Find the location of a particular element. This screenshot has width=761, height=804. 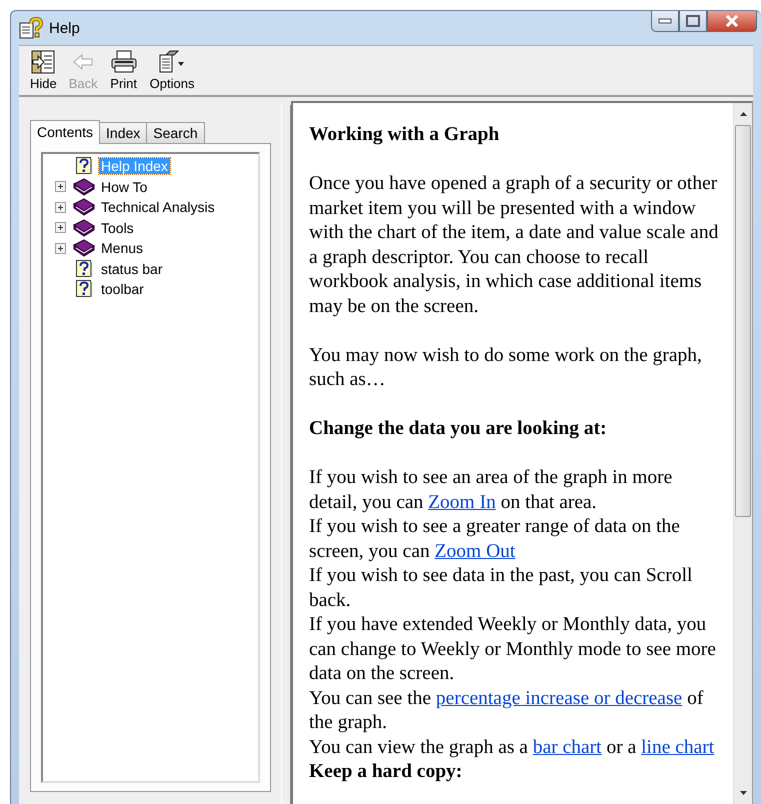

section-heading: Change the data you are looking at: is located at coordinates (458, 429).